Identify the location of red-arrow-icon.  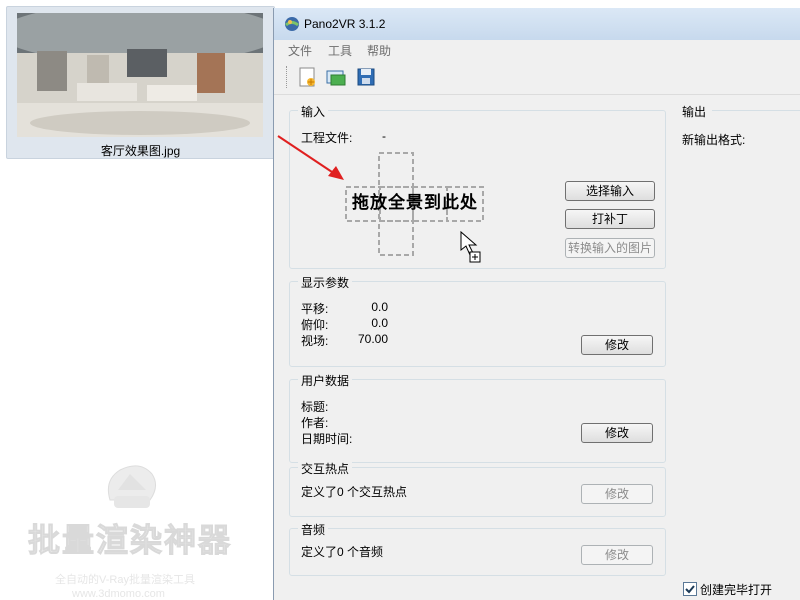
(310, 157).